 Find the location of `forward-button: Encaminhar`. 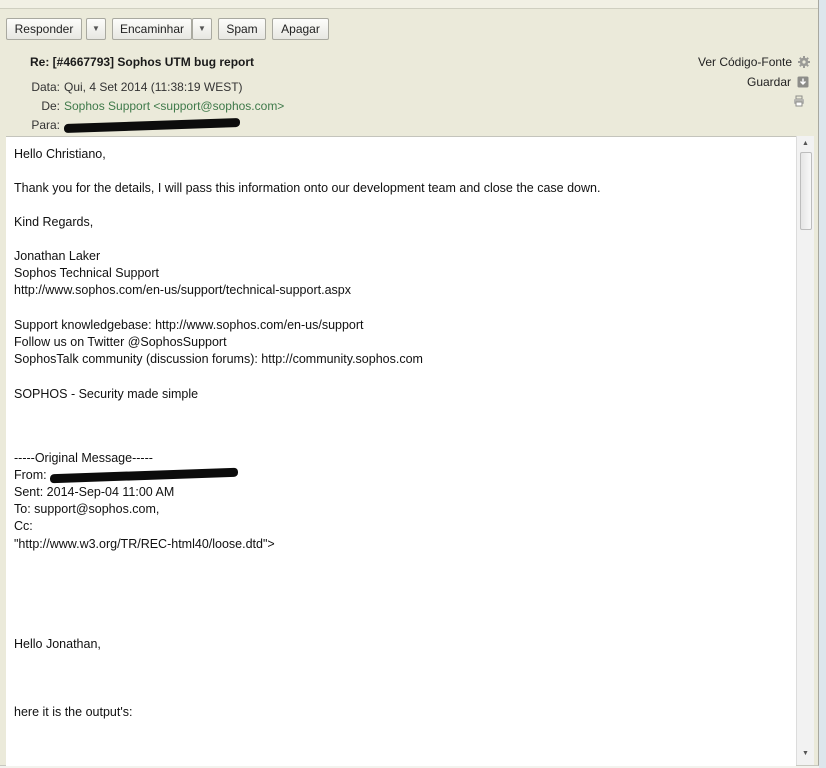

forward-button: Encaminhar is located at coordinates (152, 29).